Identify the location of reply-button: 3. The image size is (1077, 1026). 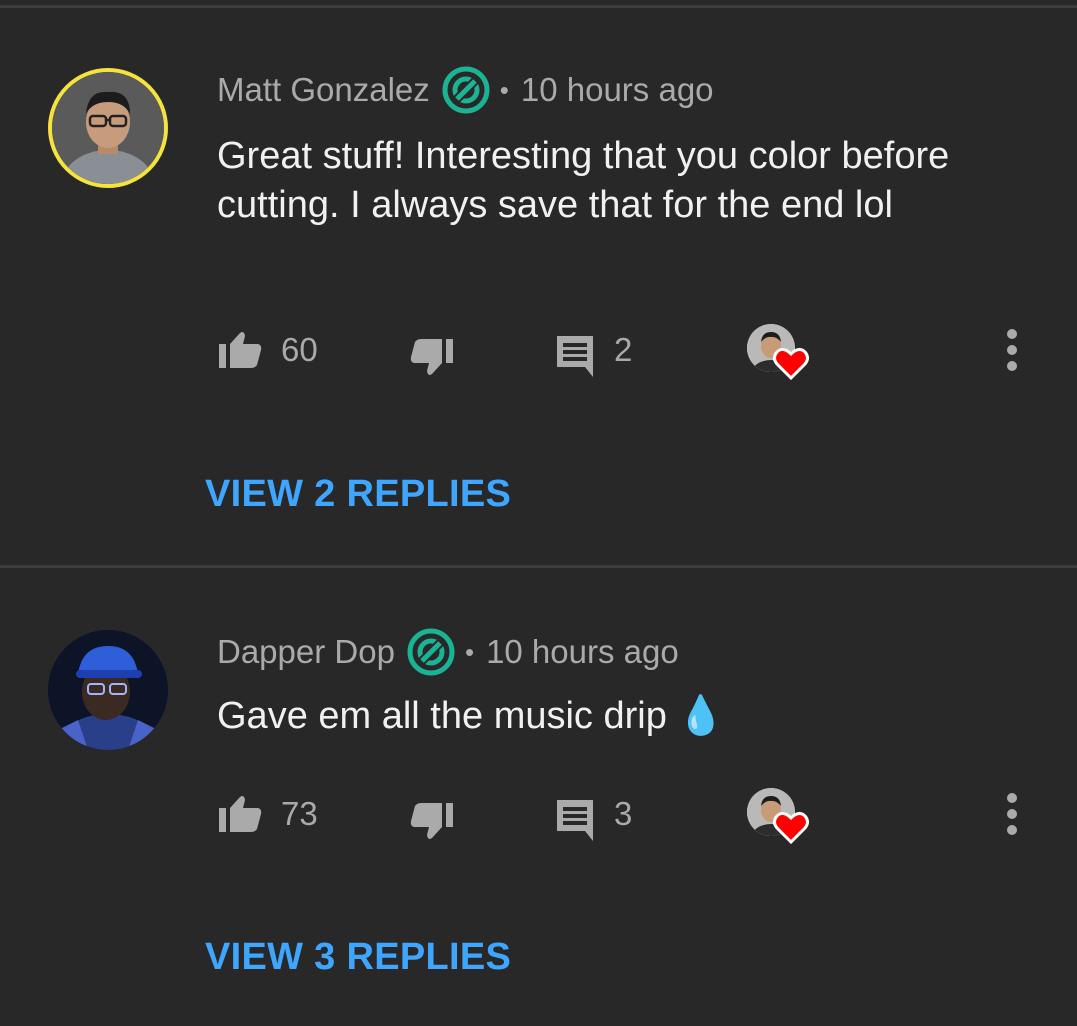
(593, 814).